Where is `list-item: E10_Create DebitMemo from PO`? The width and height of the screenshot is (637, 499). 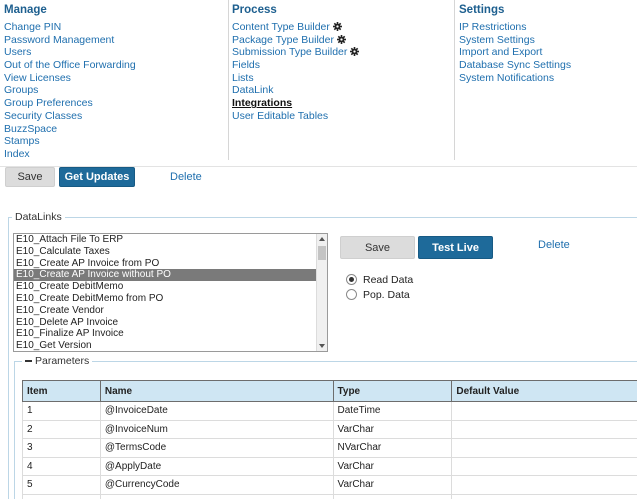 list-item: E10_Create DebitMemo from PO is located at coordinates (170, 299).